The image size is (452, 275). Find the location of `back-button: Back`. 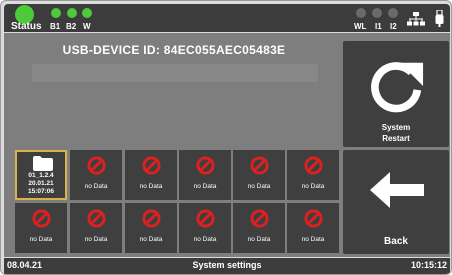

back-button: Back is located at coordinates (396, 202).